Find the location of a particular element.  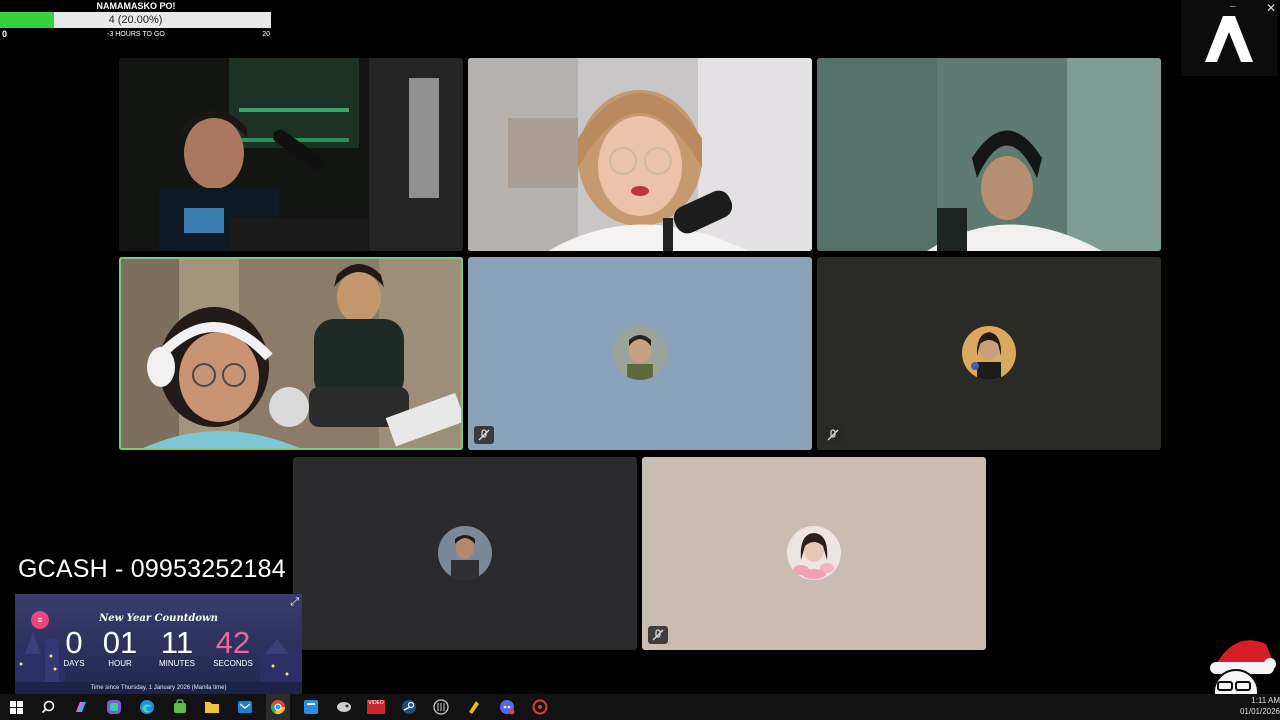

chrome-icon is located at coordinates (278, 707).